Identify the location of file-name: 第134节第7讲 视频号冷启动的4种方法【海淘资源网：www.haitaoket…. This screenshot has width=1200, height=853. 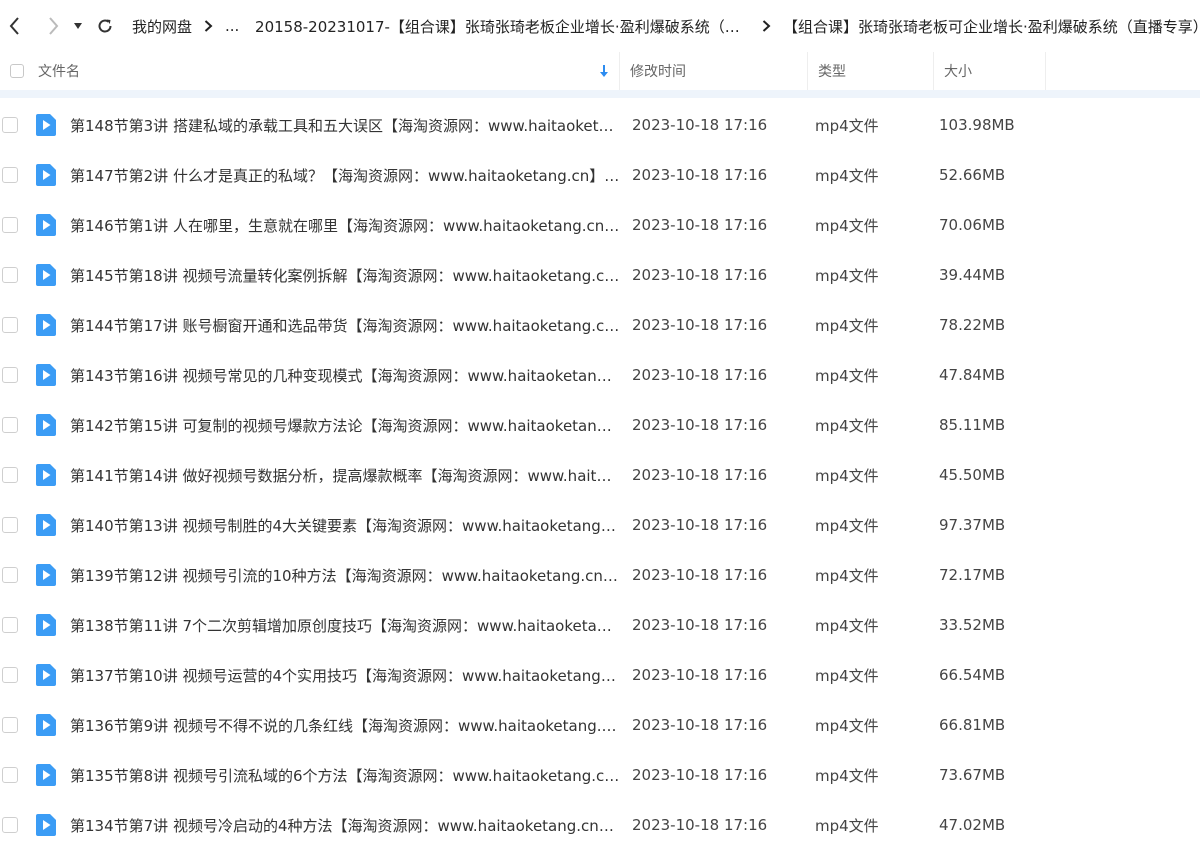
(345, 825).